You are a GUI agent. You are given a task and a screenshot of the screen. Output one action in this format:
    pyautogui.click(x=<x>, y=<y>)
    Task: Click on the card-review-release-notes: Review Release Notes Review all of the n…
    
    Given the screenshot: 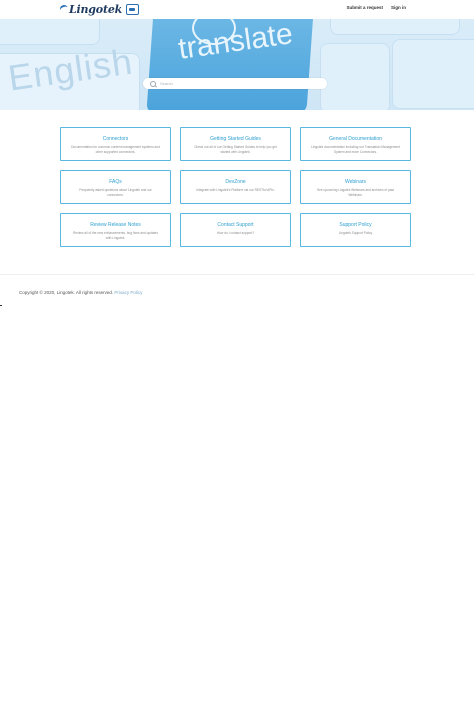 What is the action you would take?
    pyautogui.click(x=115, y=230)
    